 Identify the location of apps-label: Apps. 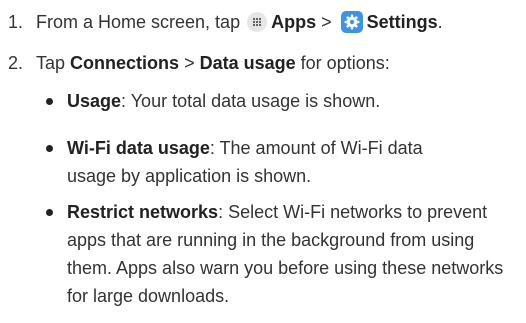
(294, 22).